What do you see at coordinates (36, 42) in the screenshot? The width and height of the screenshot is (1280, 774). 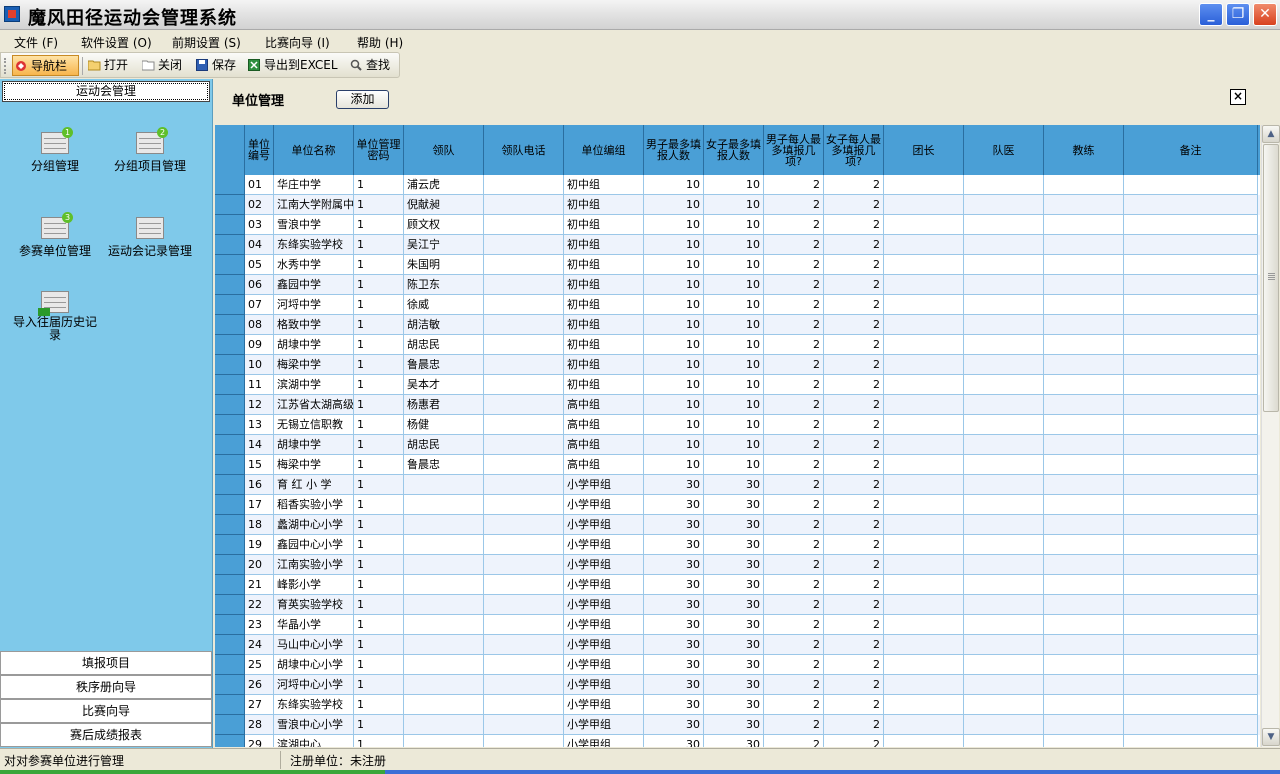 I see `menu-file: 文件 (F)` at bounding box center [36, 42].